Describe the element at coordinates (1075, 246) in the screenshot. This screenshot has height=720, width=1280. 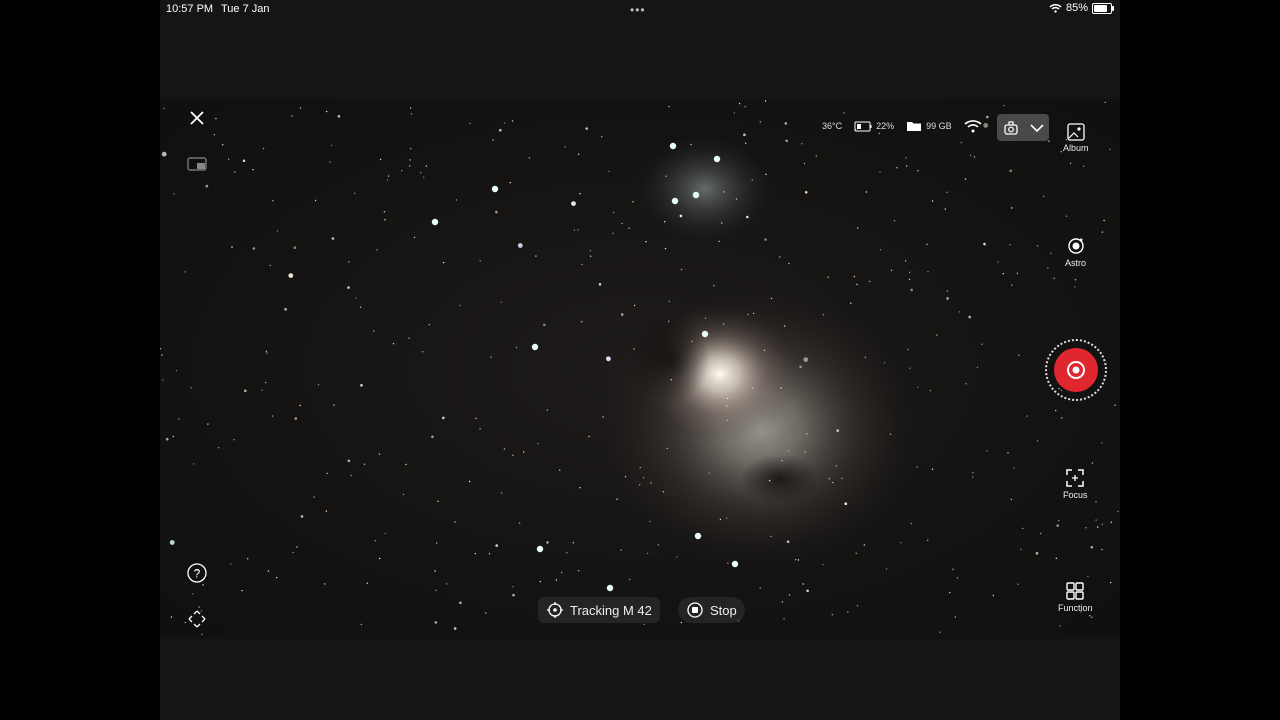
I see `astro-icon` at that location.